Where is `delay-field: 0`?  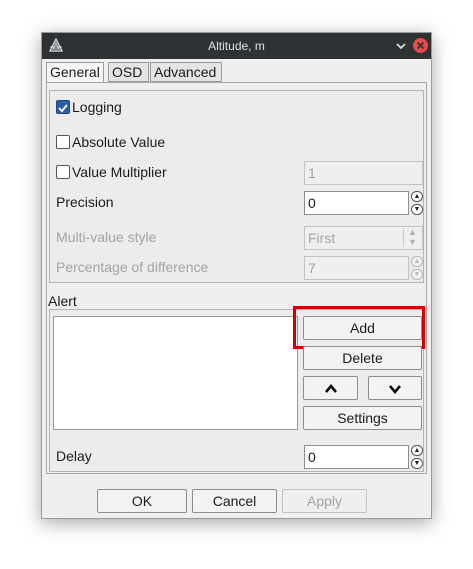
delay-field: 0 is located at coordinates (356, 457).